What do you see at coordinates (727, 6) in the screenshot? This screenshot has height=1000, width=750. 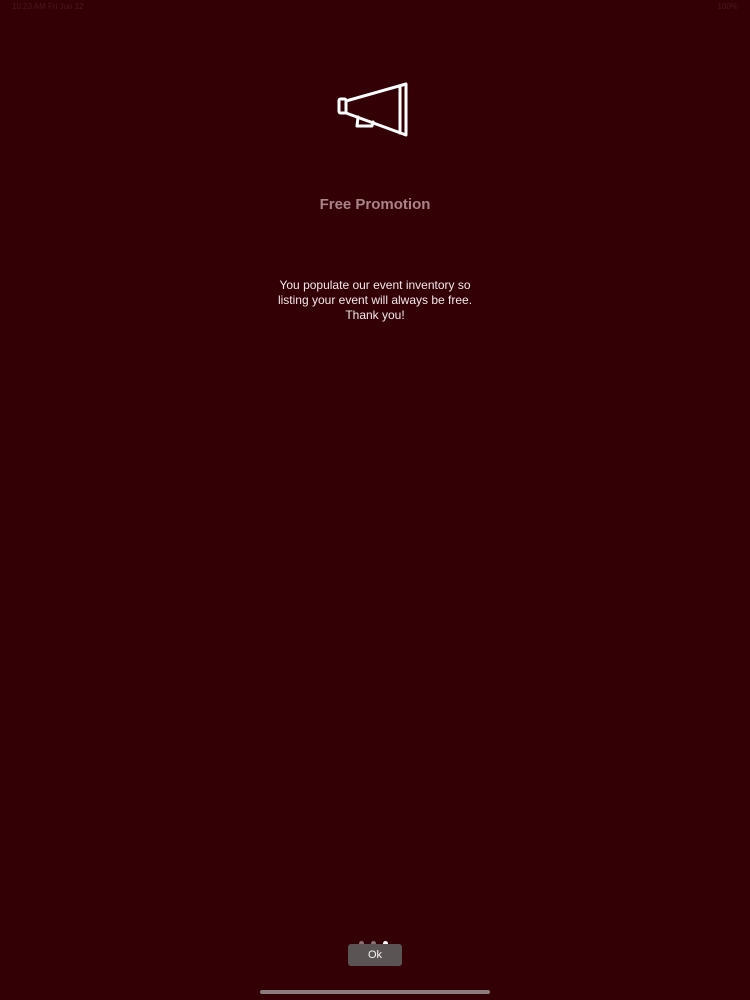 I see `status-battery: 100%` at bounding box center [727, 6].